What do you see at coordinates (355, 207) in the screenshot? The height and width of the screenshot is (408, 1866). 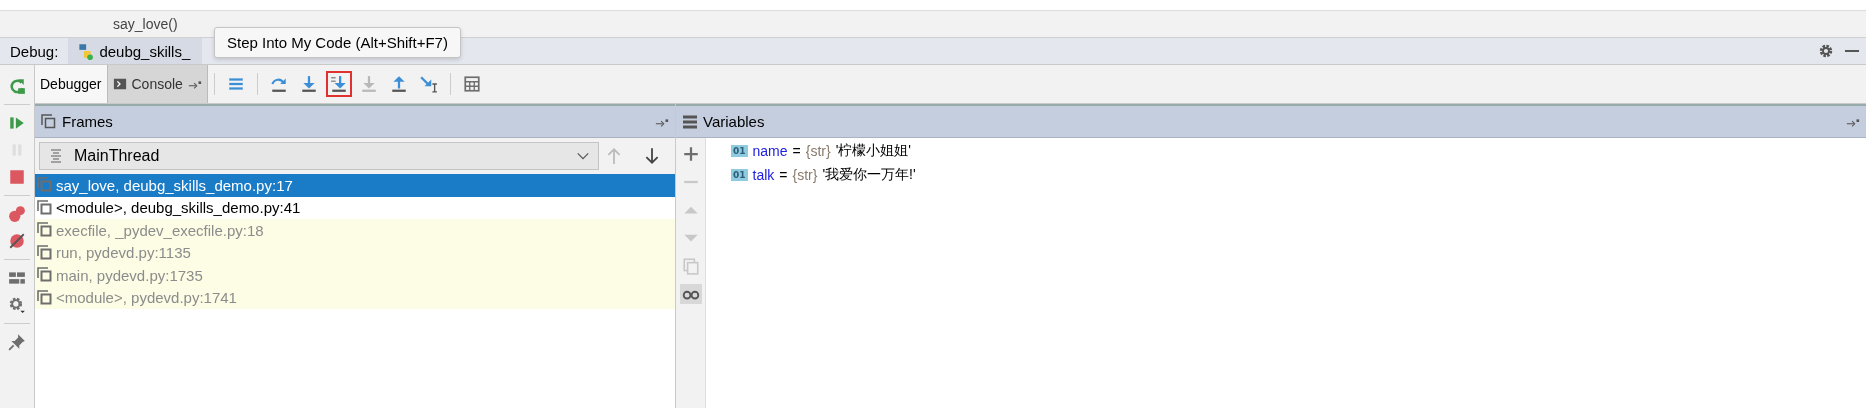 I see `frame-row: <module>, deubg_skills_demo.py:41` at bounding box center [355, 207].